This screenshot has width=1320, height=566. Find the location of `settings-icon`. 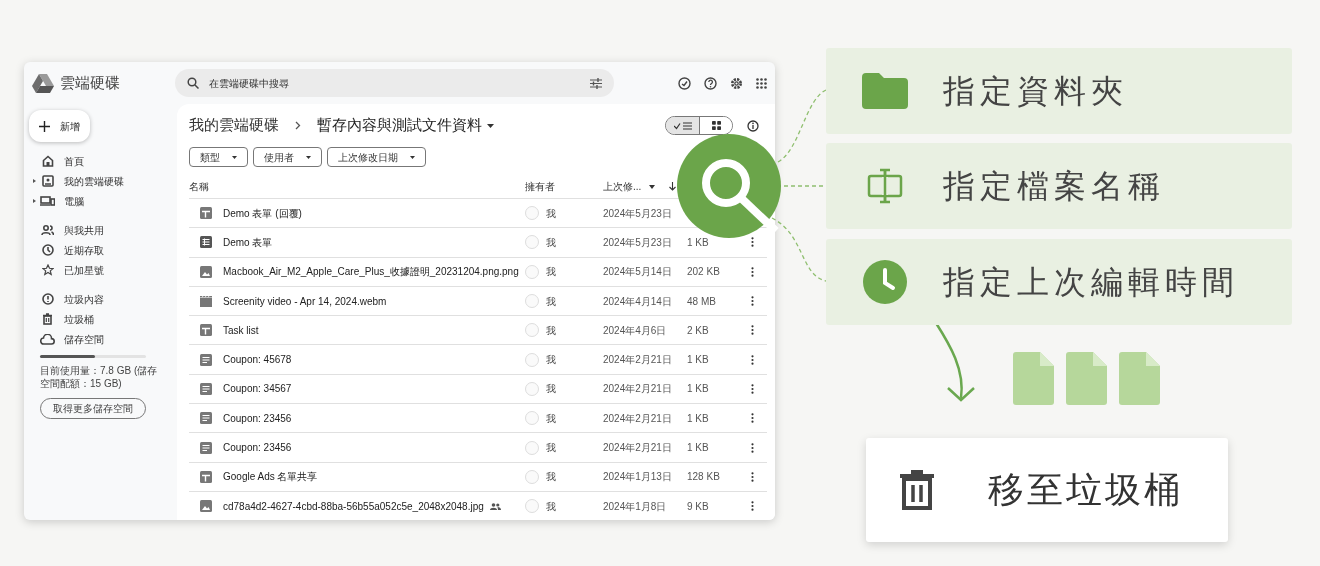

settings-icon is located at coordinates (736, 83).